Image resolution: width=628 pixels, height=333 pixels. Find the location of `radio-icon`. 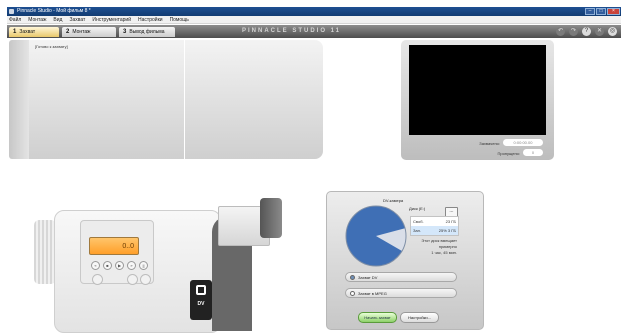

radio-icon is located at coordinates (352, 293).